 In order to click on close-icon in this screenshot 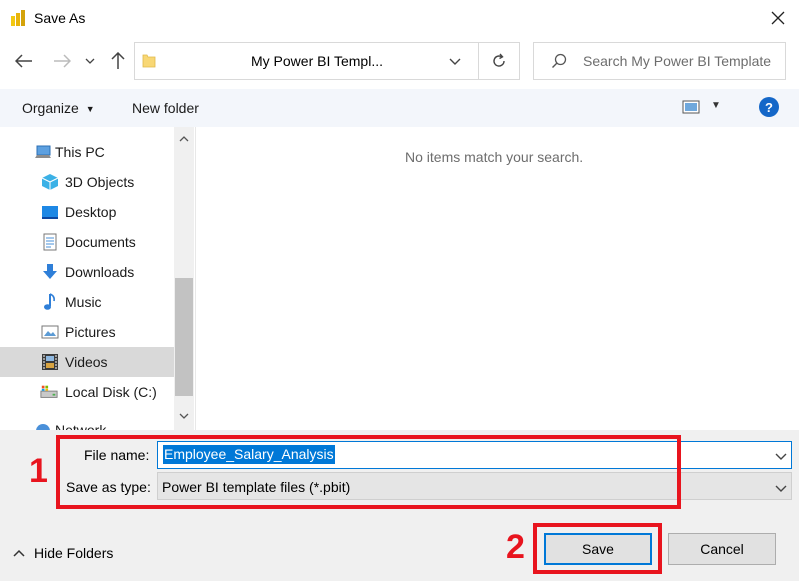, I will do `click(778, 18)`.